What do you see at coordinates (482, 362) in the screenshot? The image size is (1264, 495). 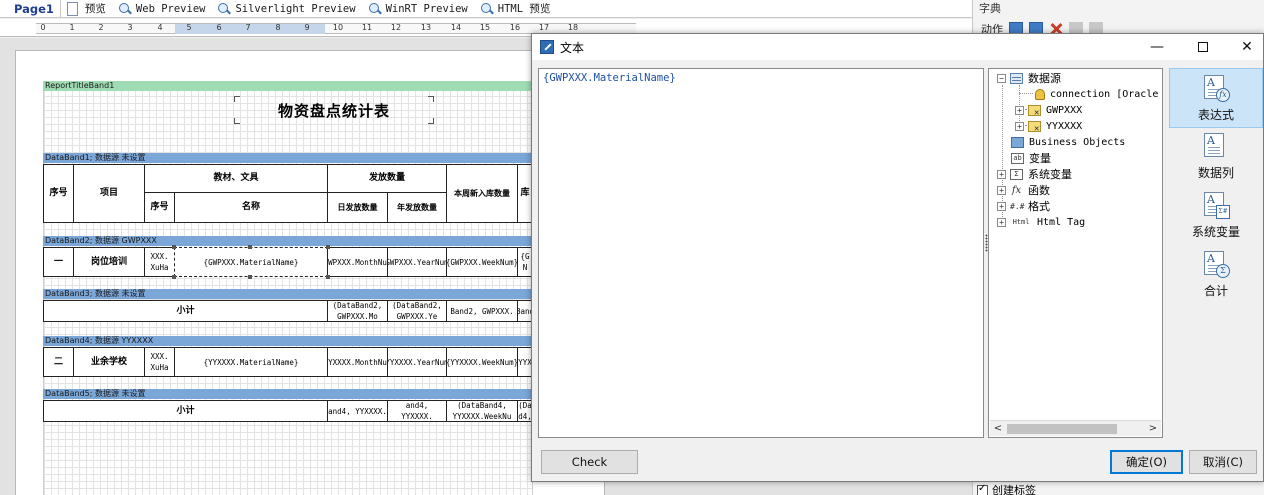 I see `row4-week: {YYXXXX.WeekNum}` at bounding box center [482, 362].